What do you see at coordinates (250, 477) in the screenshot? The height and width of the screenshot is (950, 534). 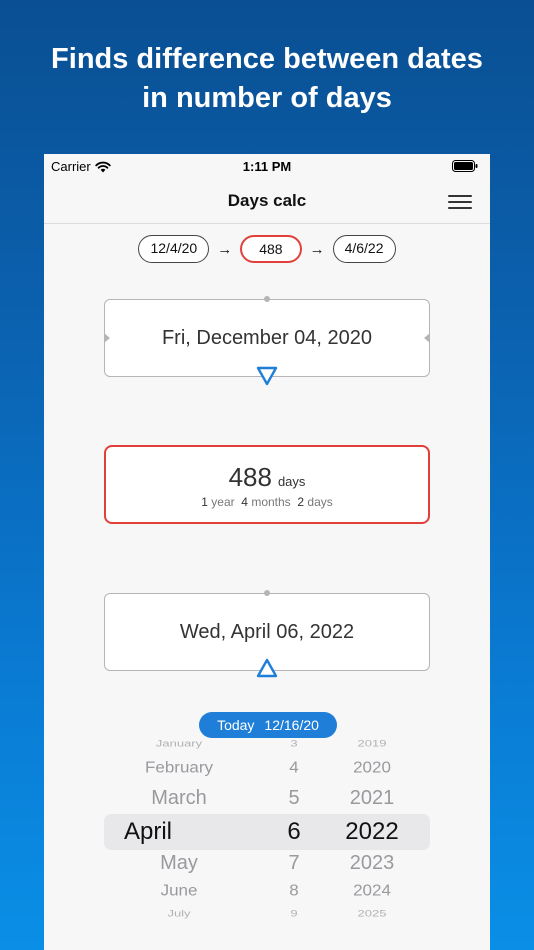 I see `result-days-number: 488` at bounding box center [250, 477].